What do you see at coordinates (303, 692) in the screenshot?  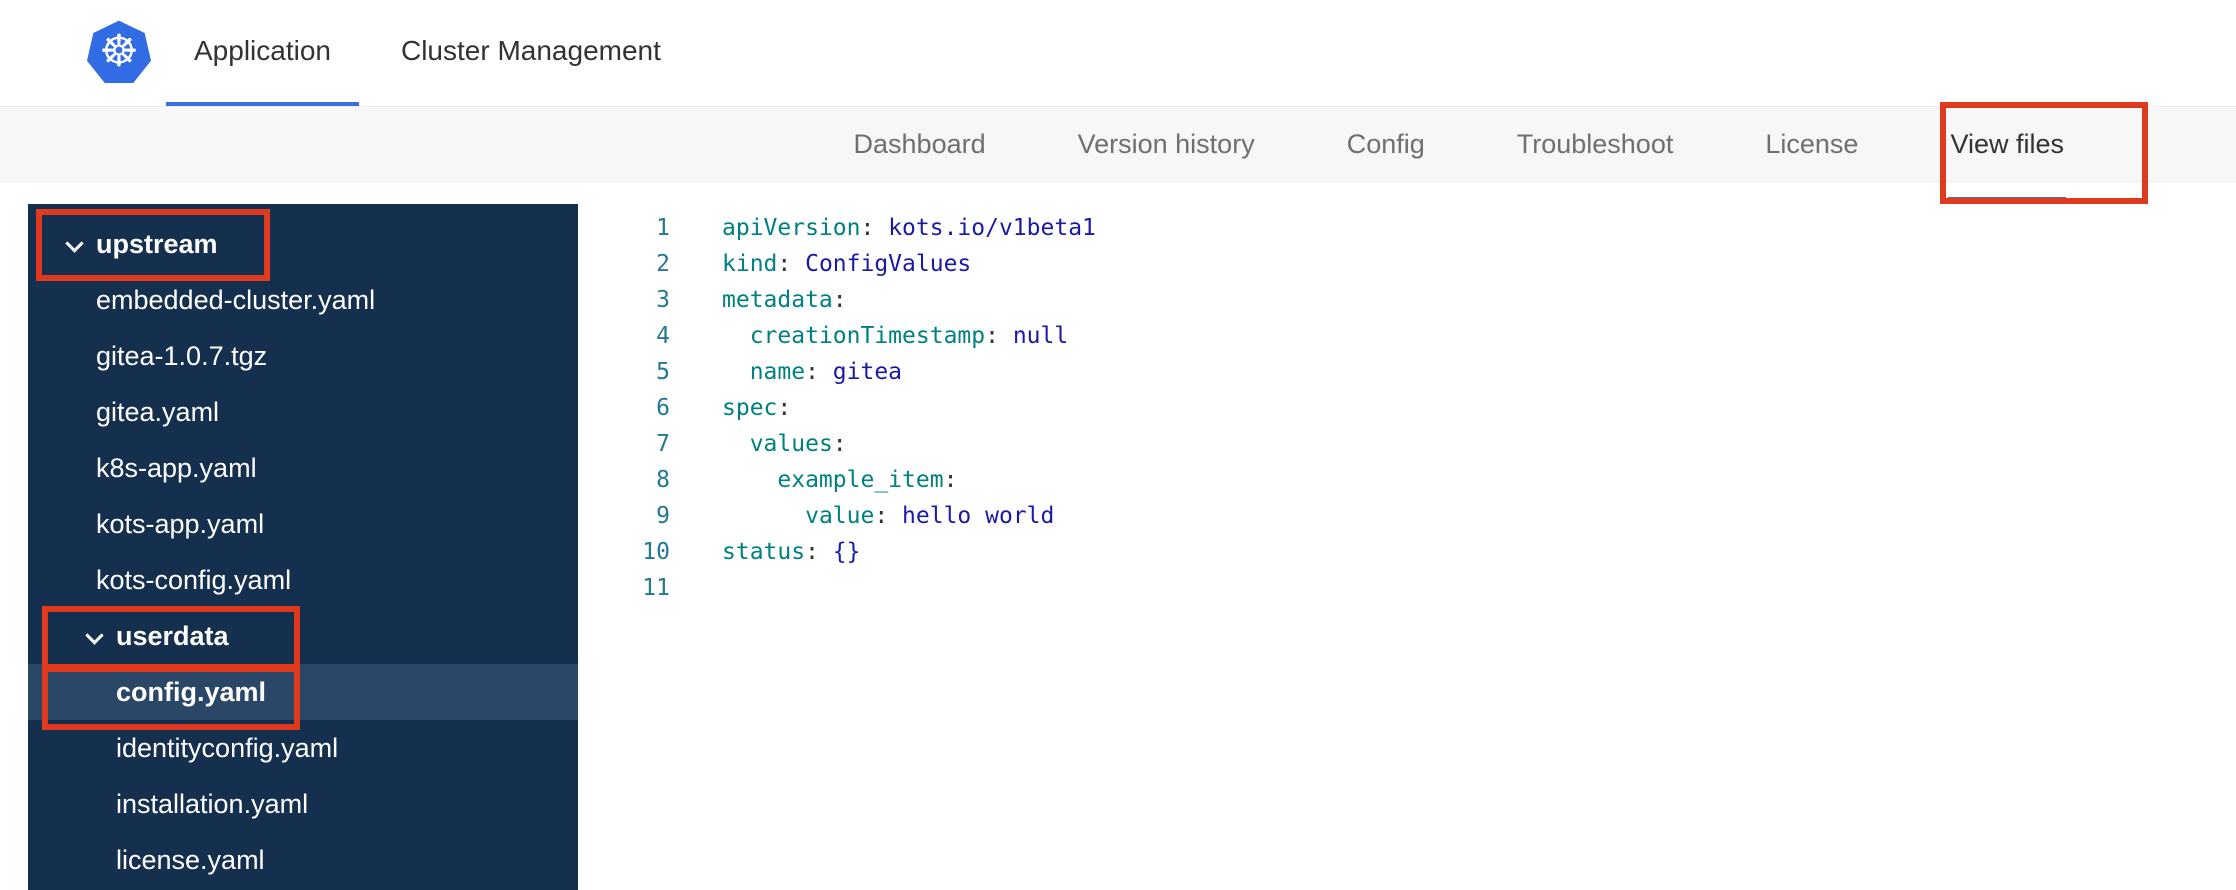 I see `file-config-yaml: config.yaml` at bounding box center [303, 692].